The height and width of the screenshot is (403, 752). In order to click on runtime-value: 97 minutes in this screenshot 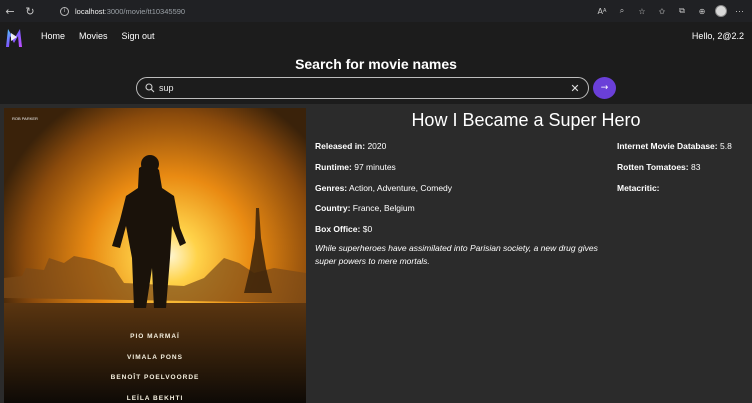, I will do `click(375, 166)`.